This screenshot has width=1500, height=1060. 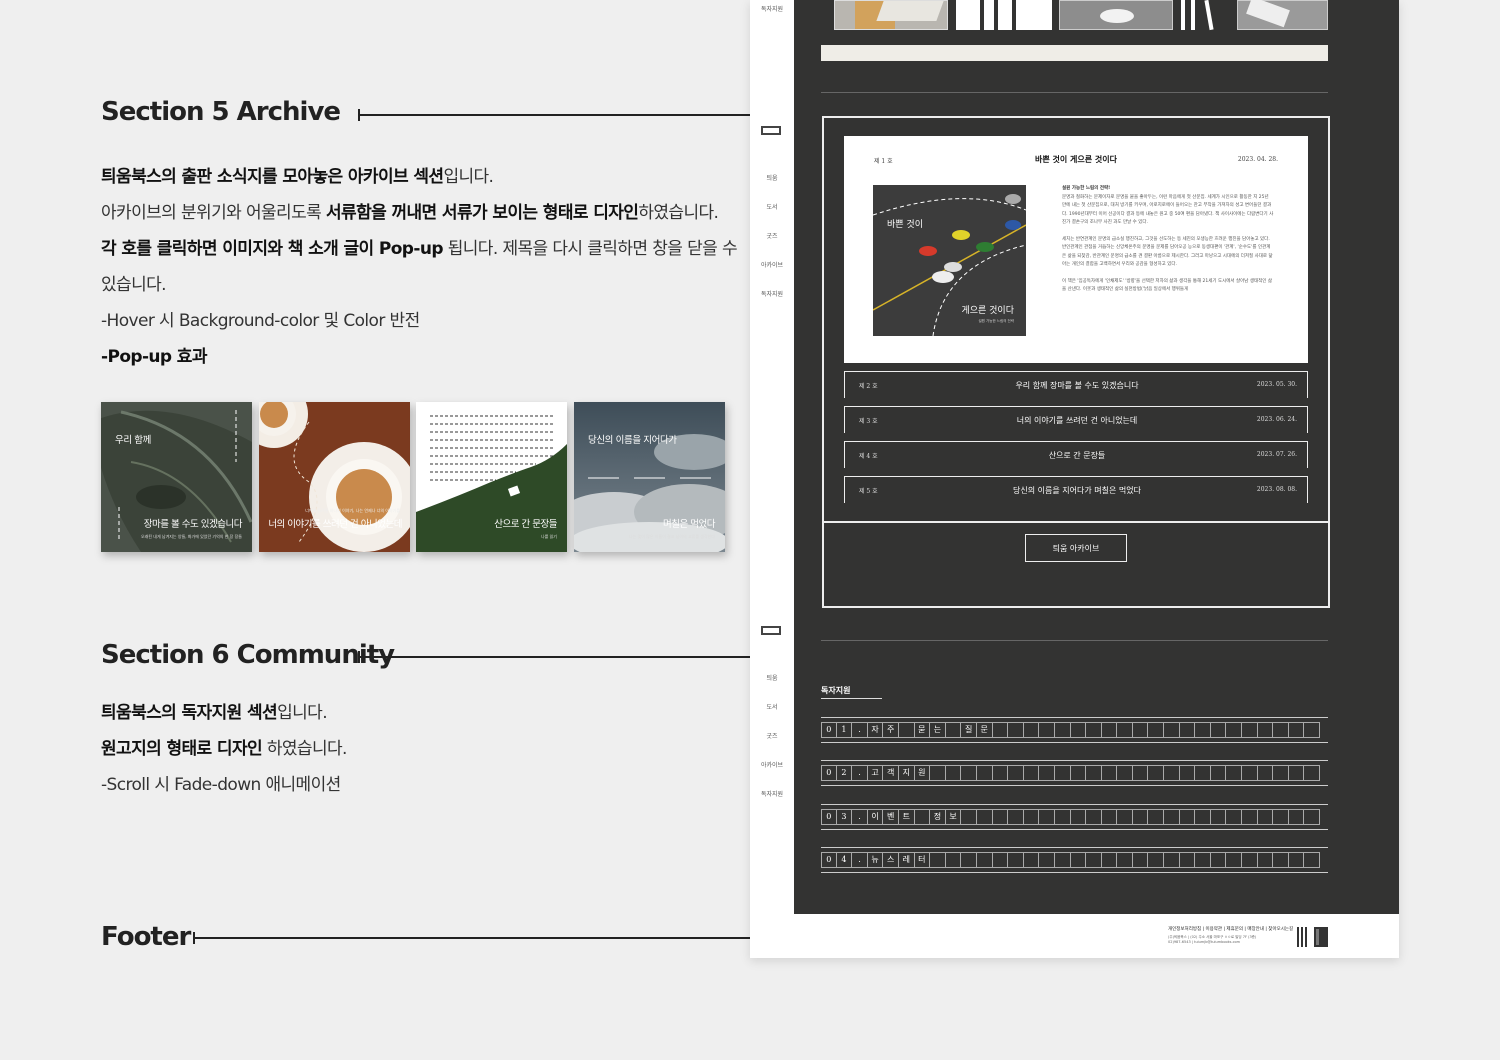 I want to click on body-text: 입니다., so click(x=302, y=713).